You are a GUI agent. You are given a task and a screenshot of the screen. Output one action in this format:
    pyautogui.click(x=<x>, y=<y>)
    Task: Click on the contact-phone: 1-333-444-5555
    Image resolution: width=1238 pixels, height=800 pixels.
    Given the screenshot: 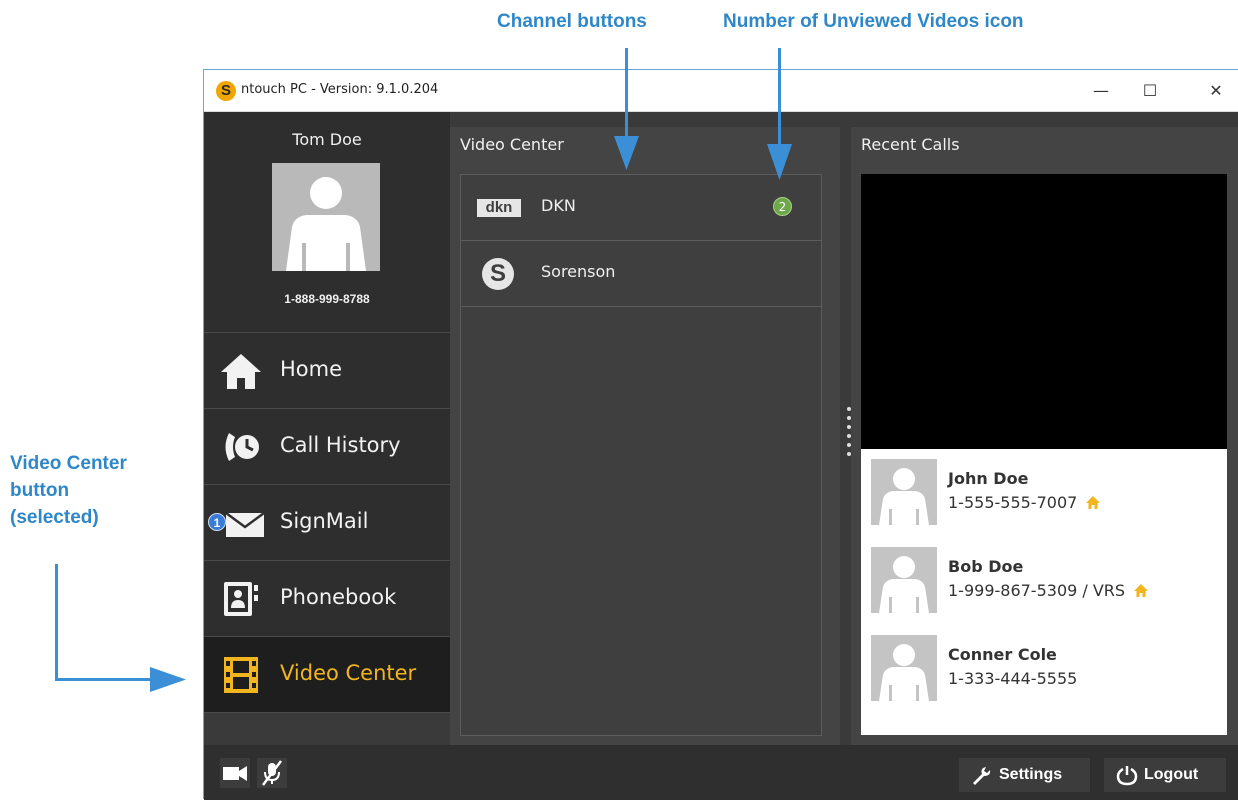 What is the action you would take?
    pyautogui.click(x=1012, y=678)
    